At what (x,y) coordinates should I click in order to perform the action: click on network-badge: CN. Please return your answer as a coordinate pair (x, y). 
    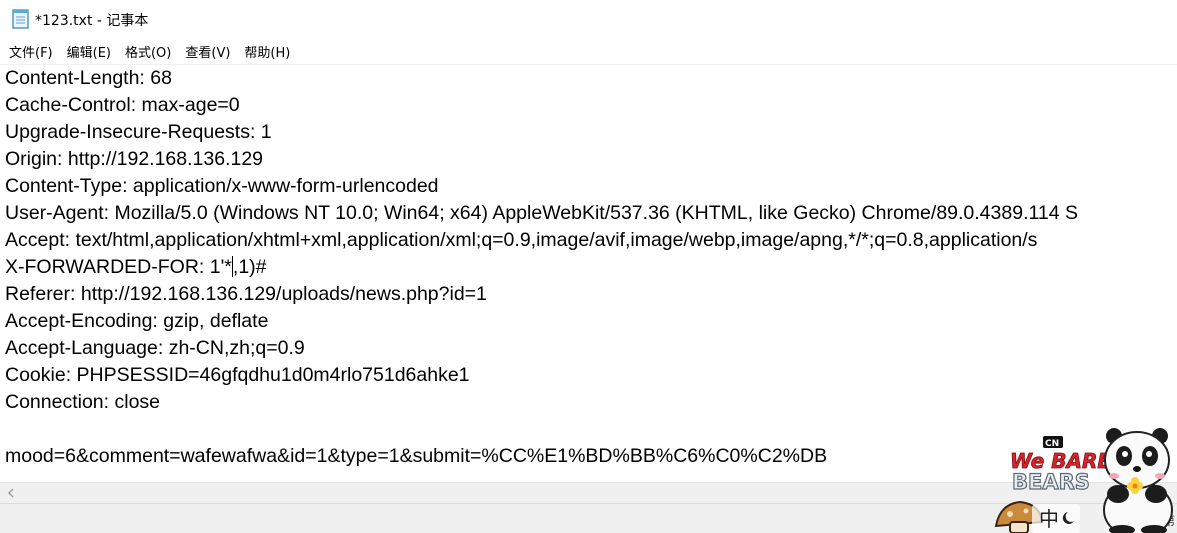
    Looking at the image, I should click on (1052, 444).